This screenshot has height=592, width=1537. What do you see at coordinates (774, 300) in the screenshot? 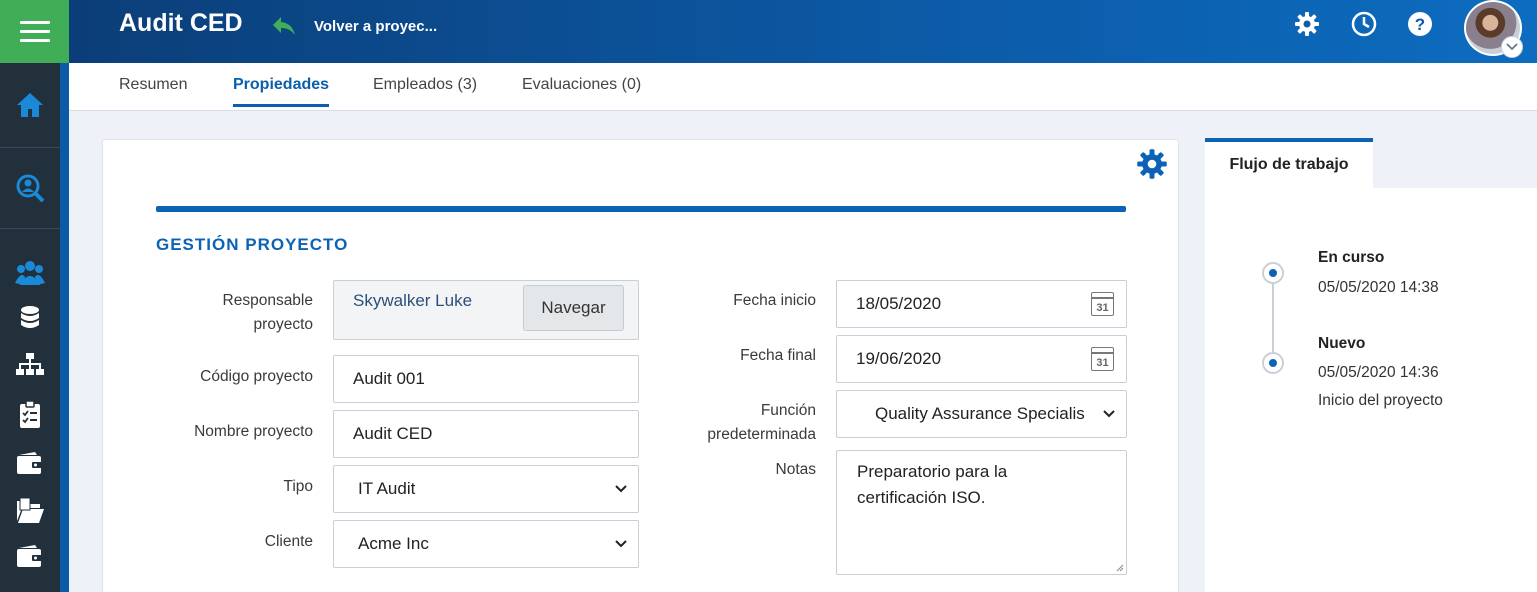
I see `fecha-inicio-label: Fecha inicio` at bounding box center [774, 300].